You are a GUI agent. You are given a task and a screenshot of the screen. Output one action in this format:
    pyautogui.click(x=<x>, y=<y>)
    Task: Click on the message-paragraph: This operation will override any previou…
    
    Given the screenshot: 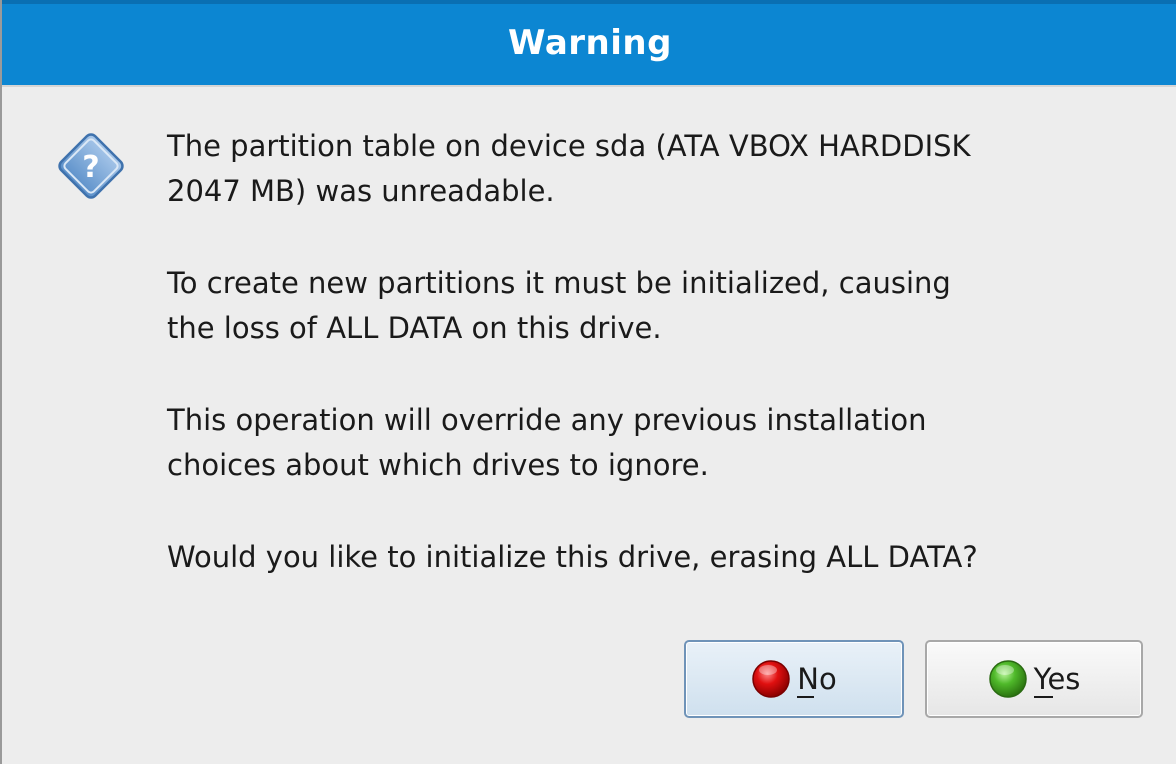 What is the action you would take?
    pyautogui.click(x=547, y=442)
    